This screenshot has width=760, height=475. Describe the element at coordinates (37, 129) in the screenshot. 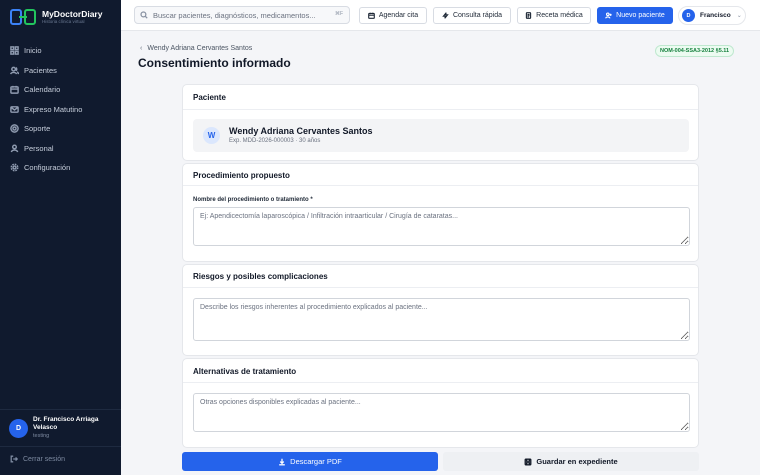

I see `sidebar-item-label: Soporte` at that location.